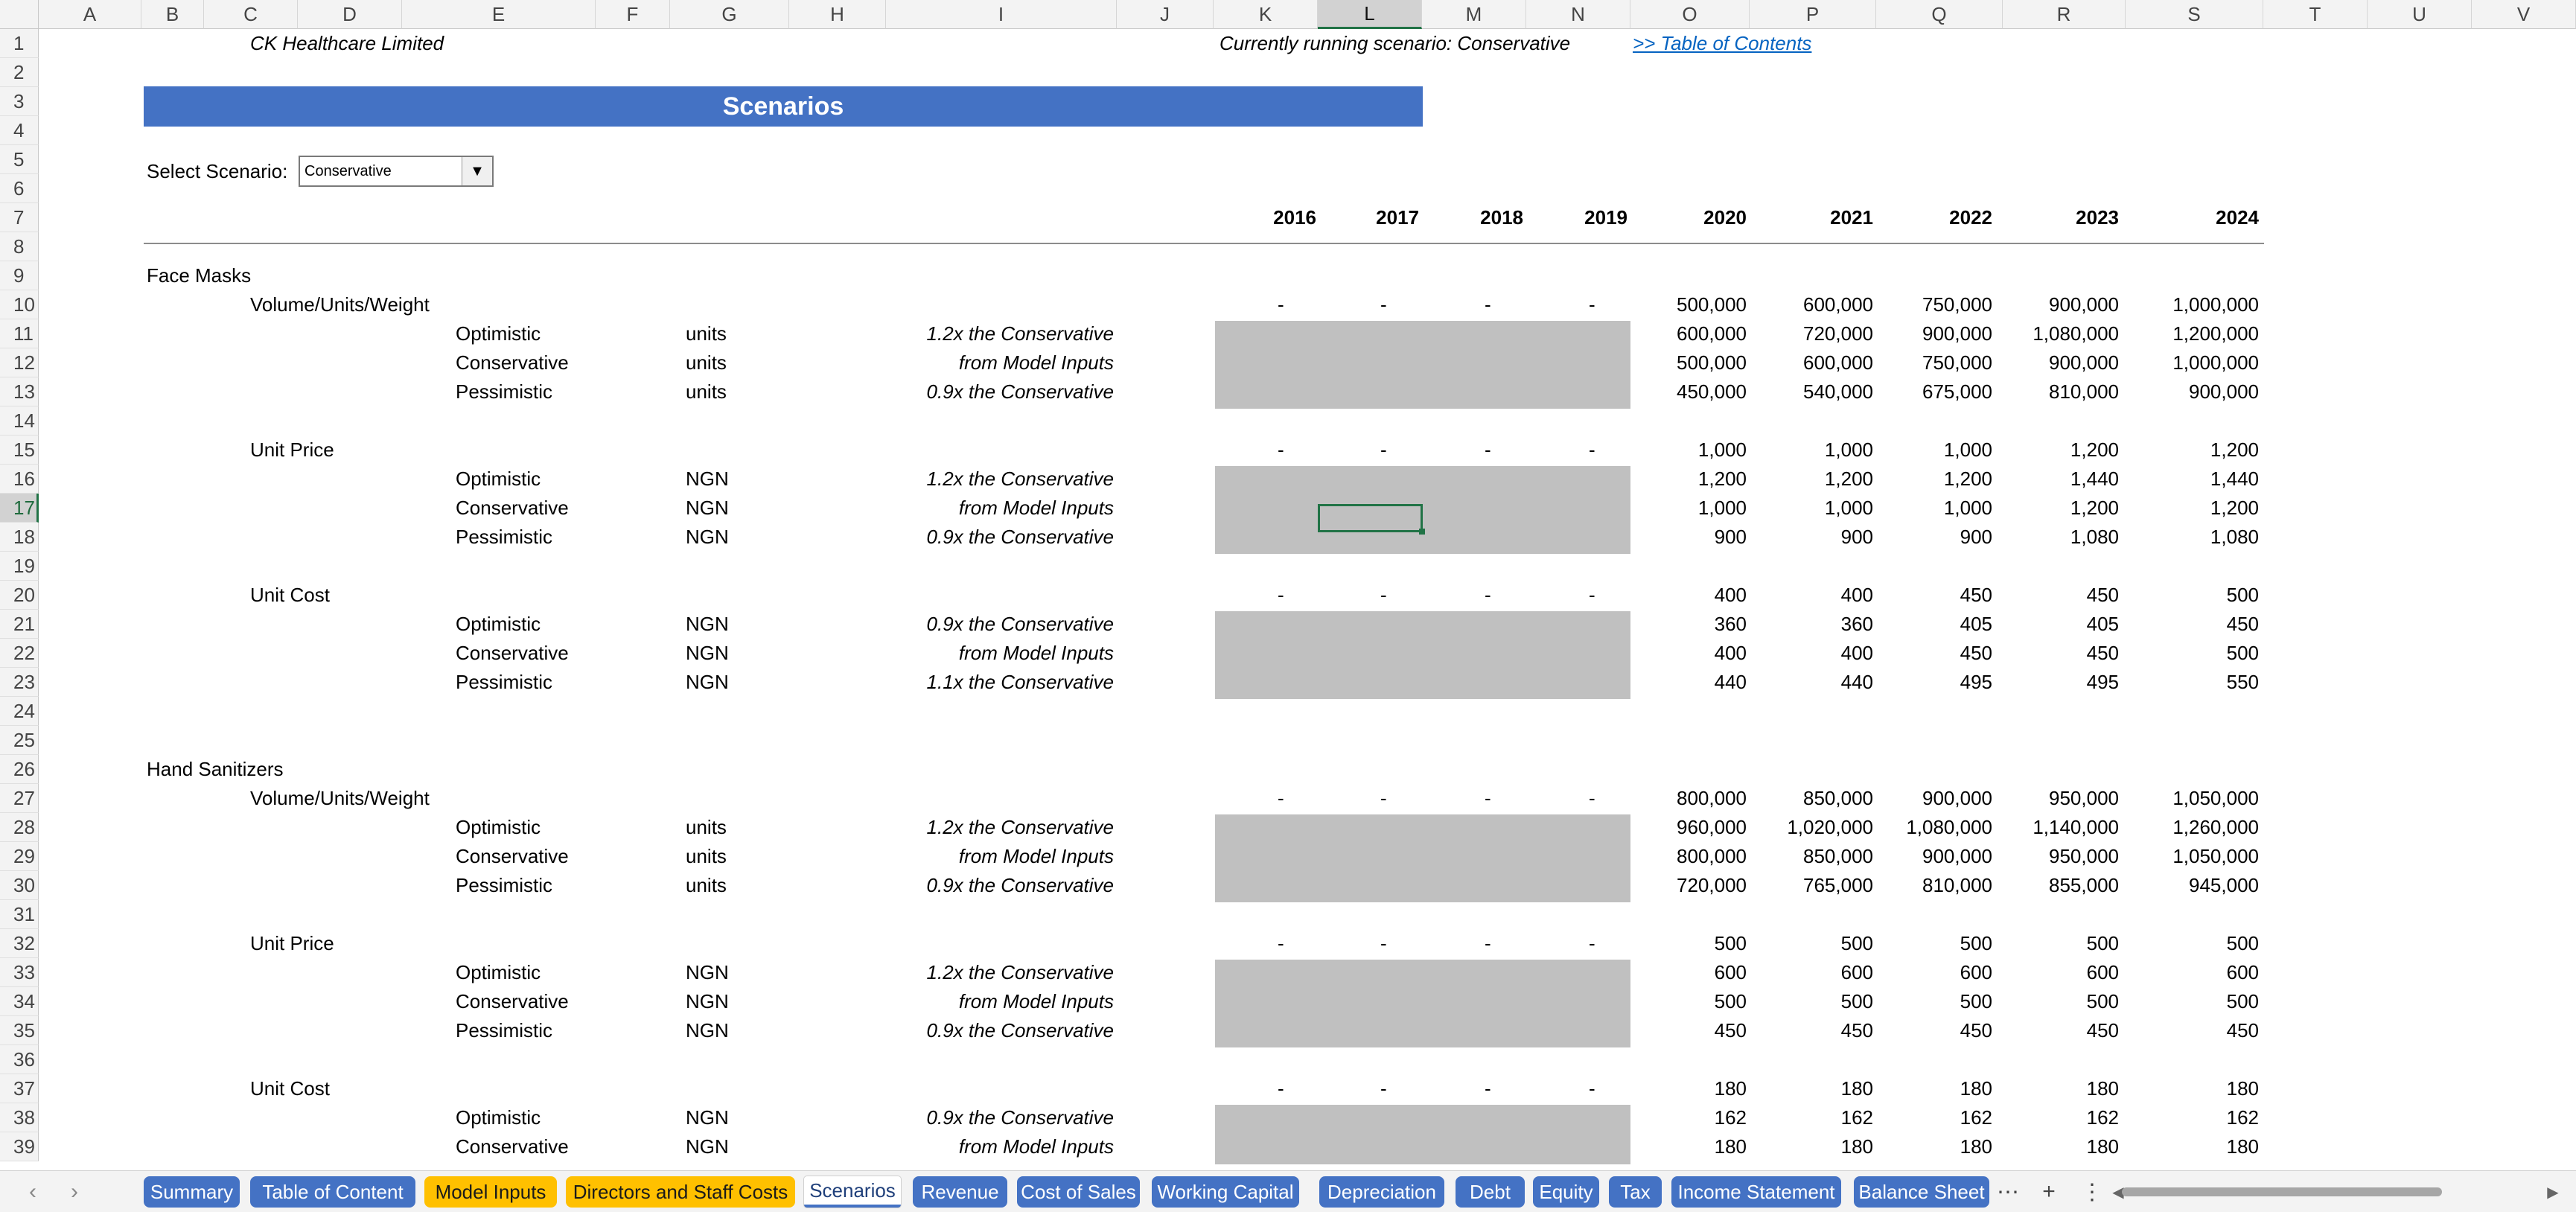 This screenshot has width=2576, height=1212. I want to click on column-header: Q, so click(1939, 14).